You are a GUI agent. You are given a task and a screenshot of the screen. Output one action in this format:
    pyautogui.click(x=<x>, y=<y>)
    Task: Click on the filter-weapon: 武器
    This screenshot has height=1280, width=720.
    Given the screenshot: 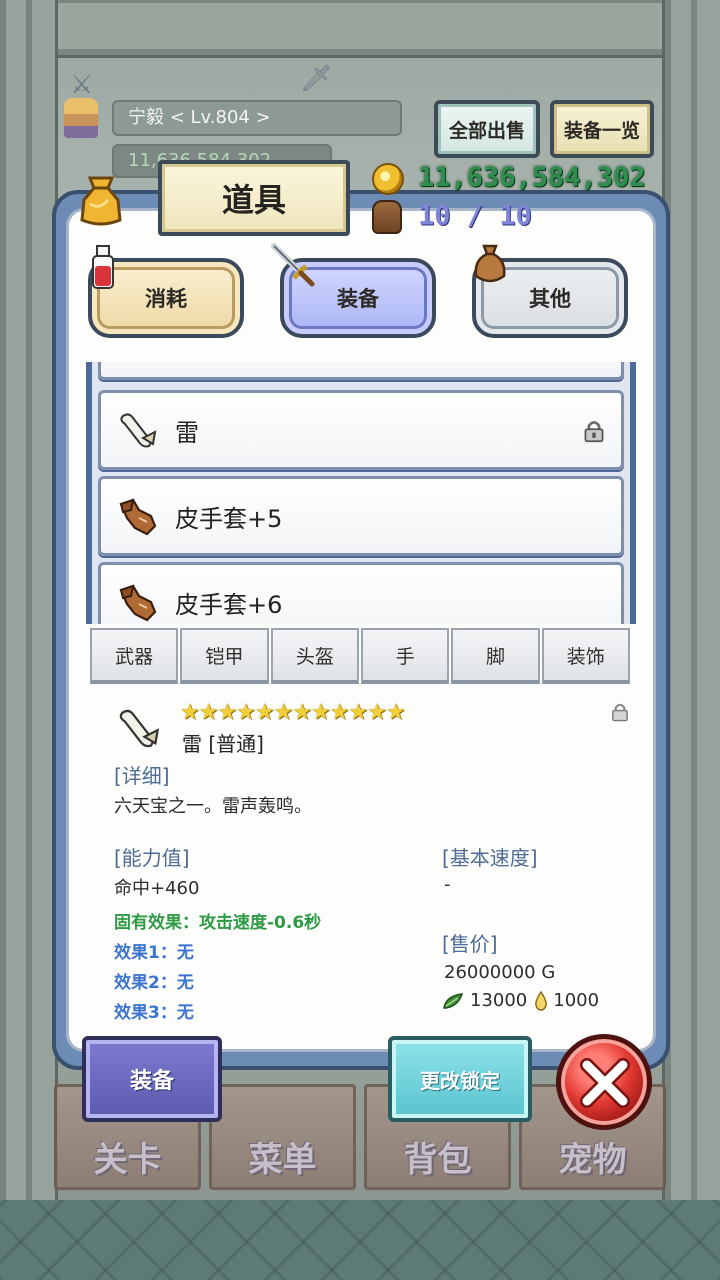 What is the action you would take?
    pyautogui.click(x=134, y=656)
    